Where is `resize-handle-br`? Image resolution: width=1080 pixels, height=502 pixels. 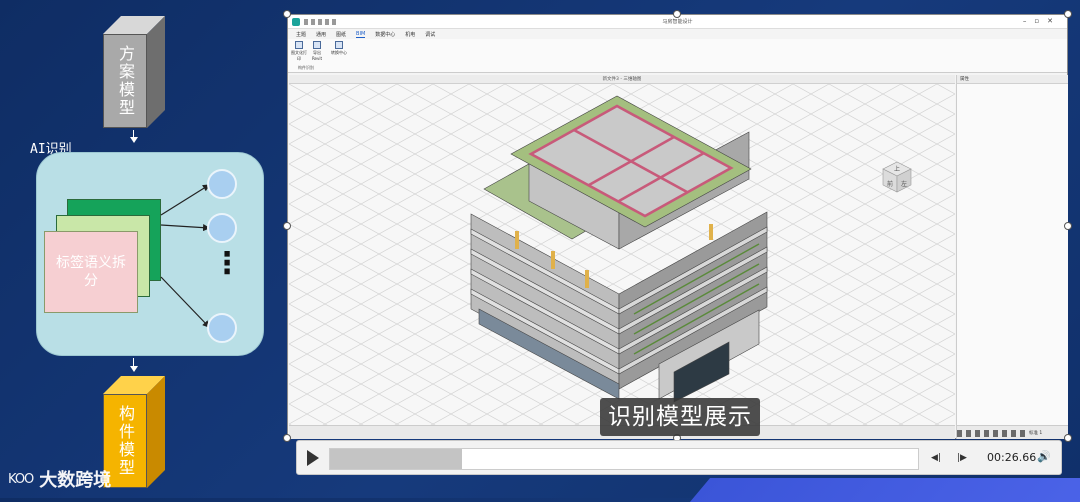
resize-handle-br is located at coordinates (1068, 438).